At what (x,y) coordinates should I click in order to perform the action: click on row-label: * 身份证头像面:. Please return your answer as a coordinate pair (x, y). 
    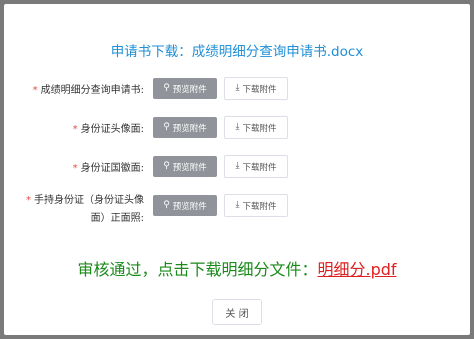
    Looking at the image, I should click on (108, 127).